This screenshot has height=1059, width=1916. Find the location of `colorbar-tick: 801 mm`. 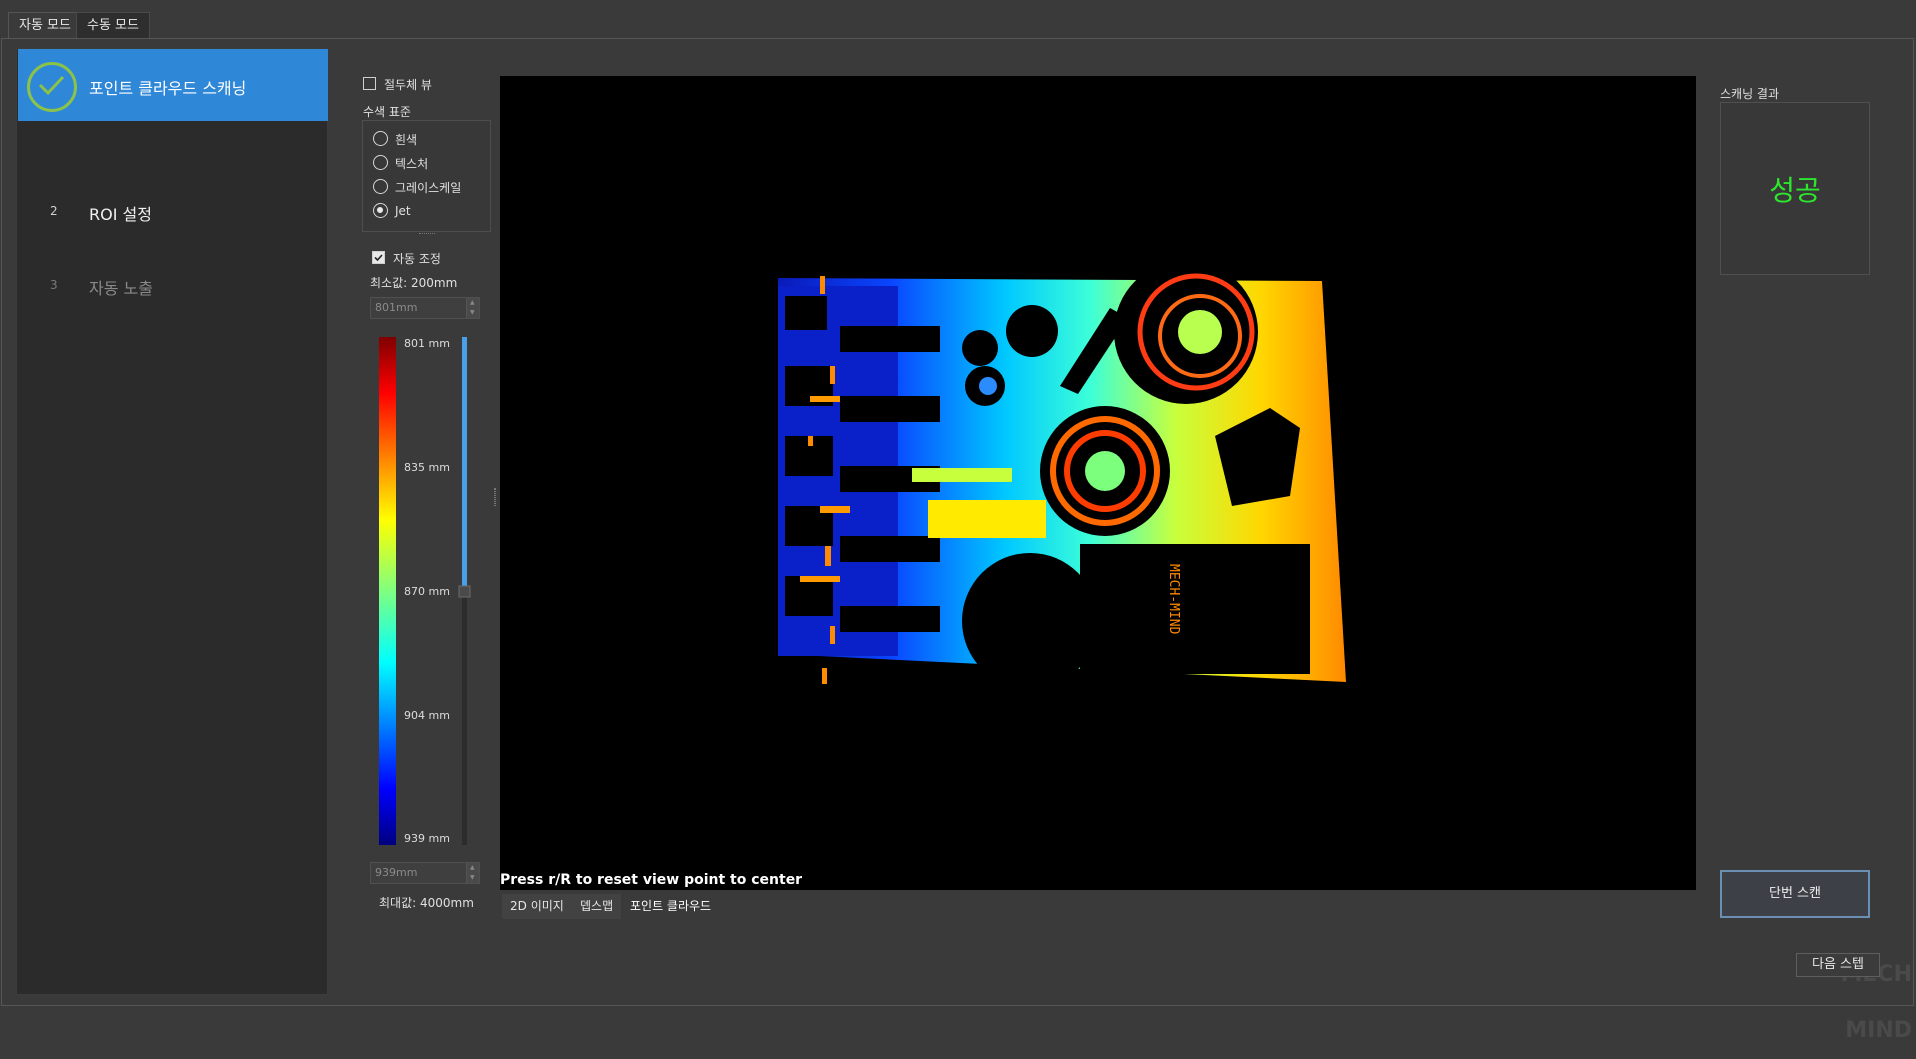

colorbar-tick: 801 mm is located at coordinates (427, 343).